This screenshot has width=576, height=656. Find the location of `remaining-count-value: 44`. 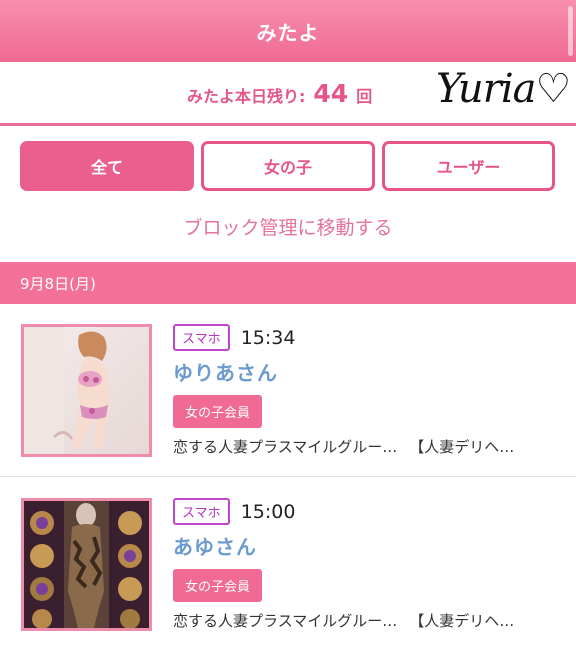

remaining-count-value: 44 is located at coordinates (331, 93).